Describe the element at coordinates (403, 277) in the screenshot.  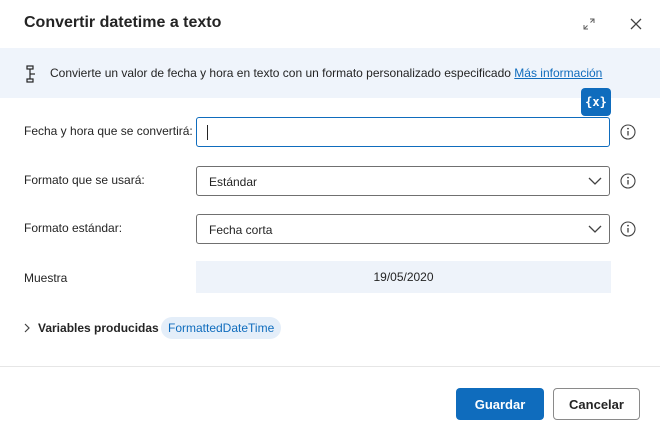
I see `sample-value: 19/05/2020` at that location.